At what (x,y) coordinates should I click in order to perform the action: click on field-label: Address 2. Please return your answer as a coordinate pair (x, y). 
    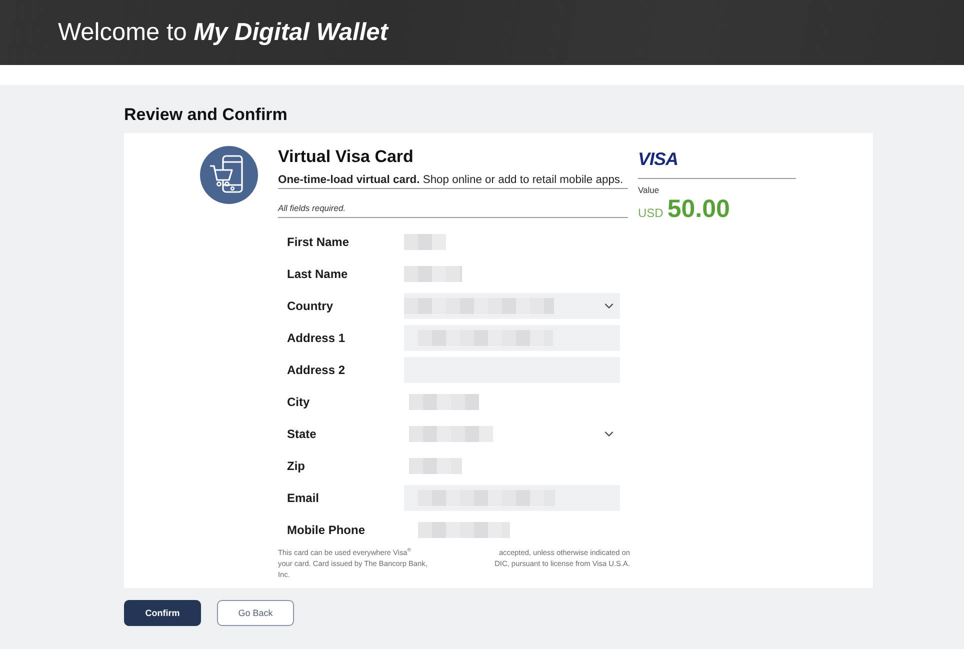
    Looking at the image, I should click on (316, 370).